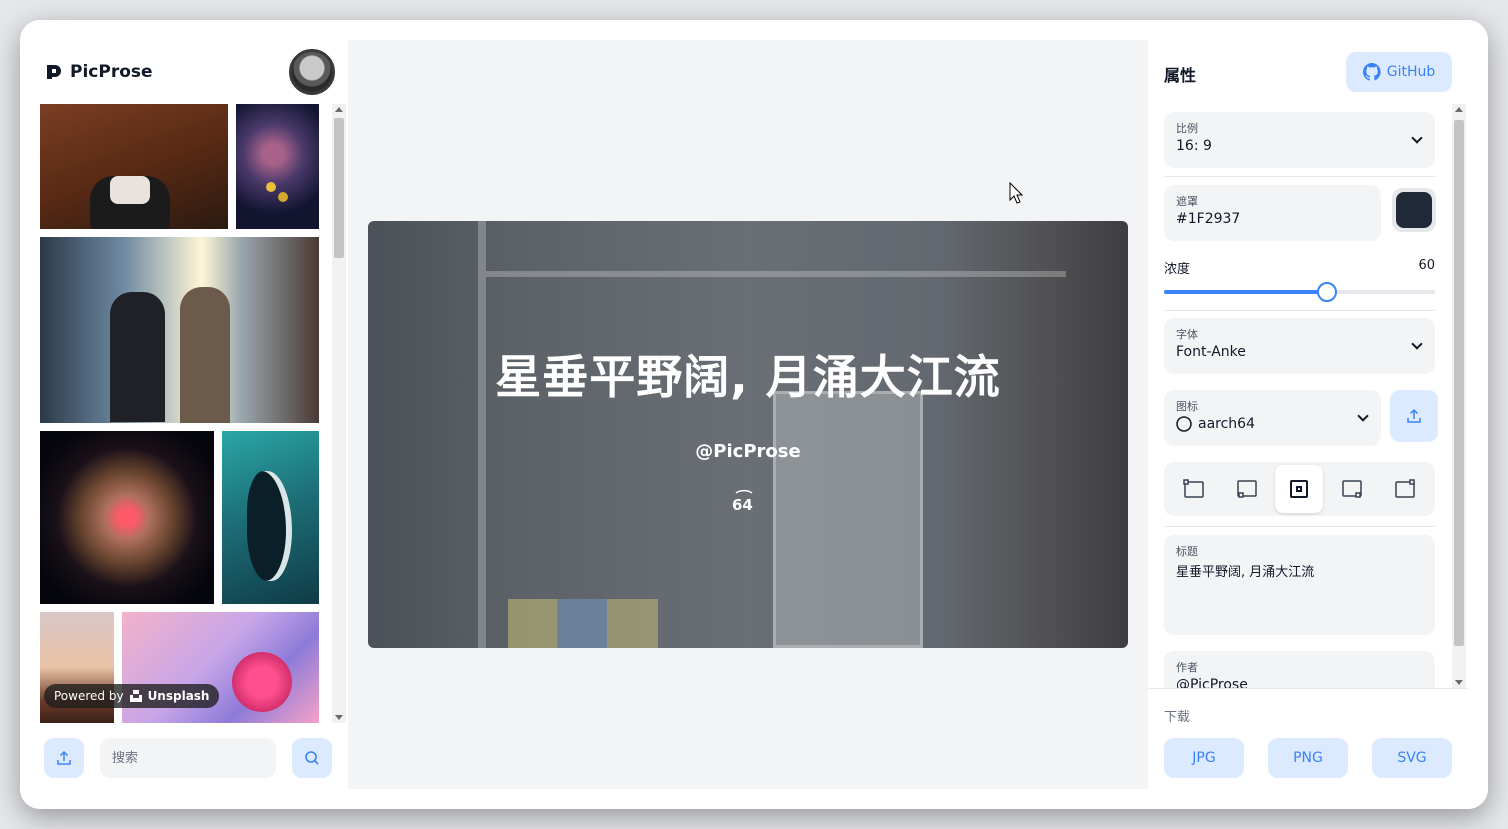  What do you see at coordinates (1299, 585) in the screenshot?
I see `title-textarea: 标题 星垂平野阔, 月涌大江流` at bounding box center [1299, 585].